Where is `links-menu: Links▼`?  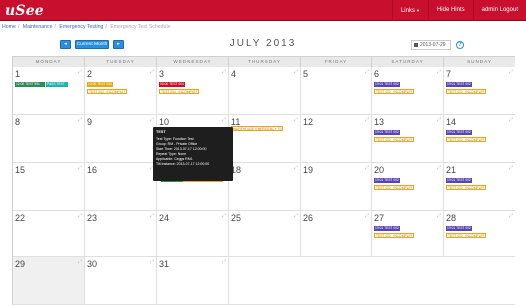
links-menu: Links▼ is located at coordinates (409, 10).